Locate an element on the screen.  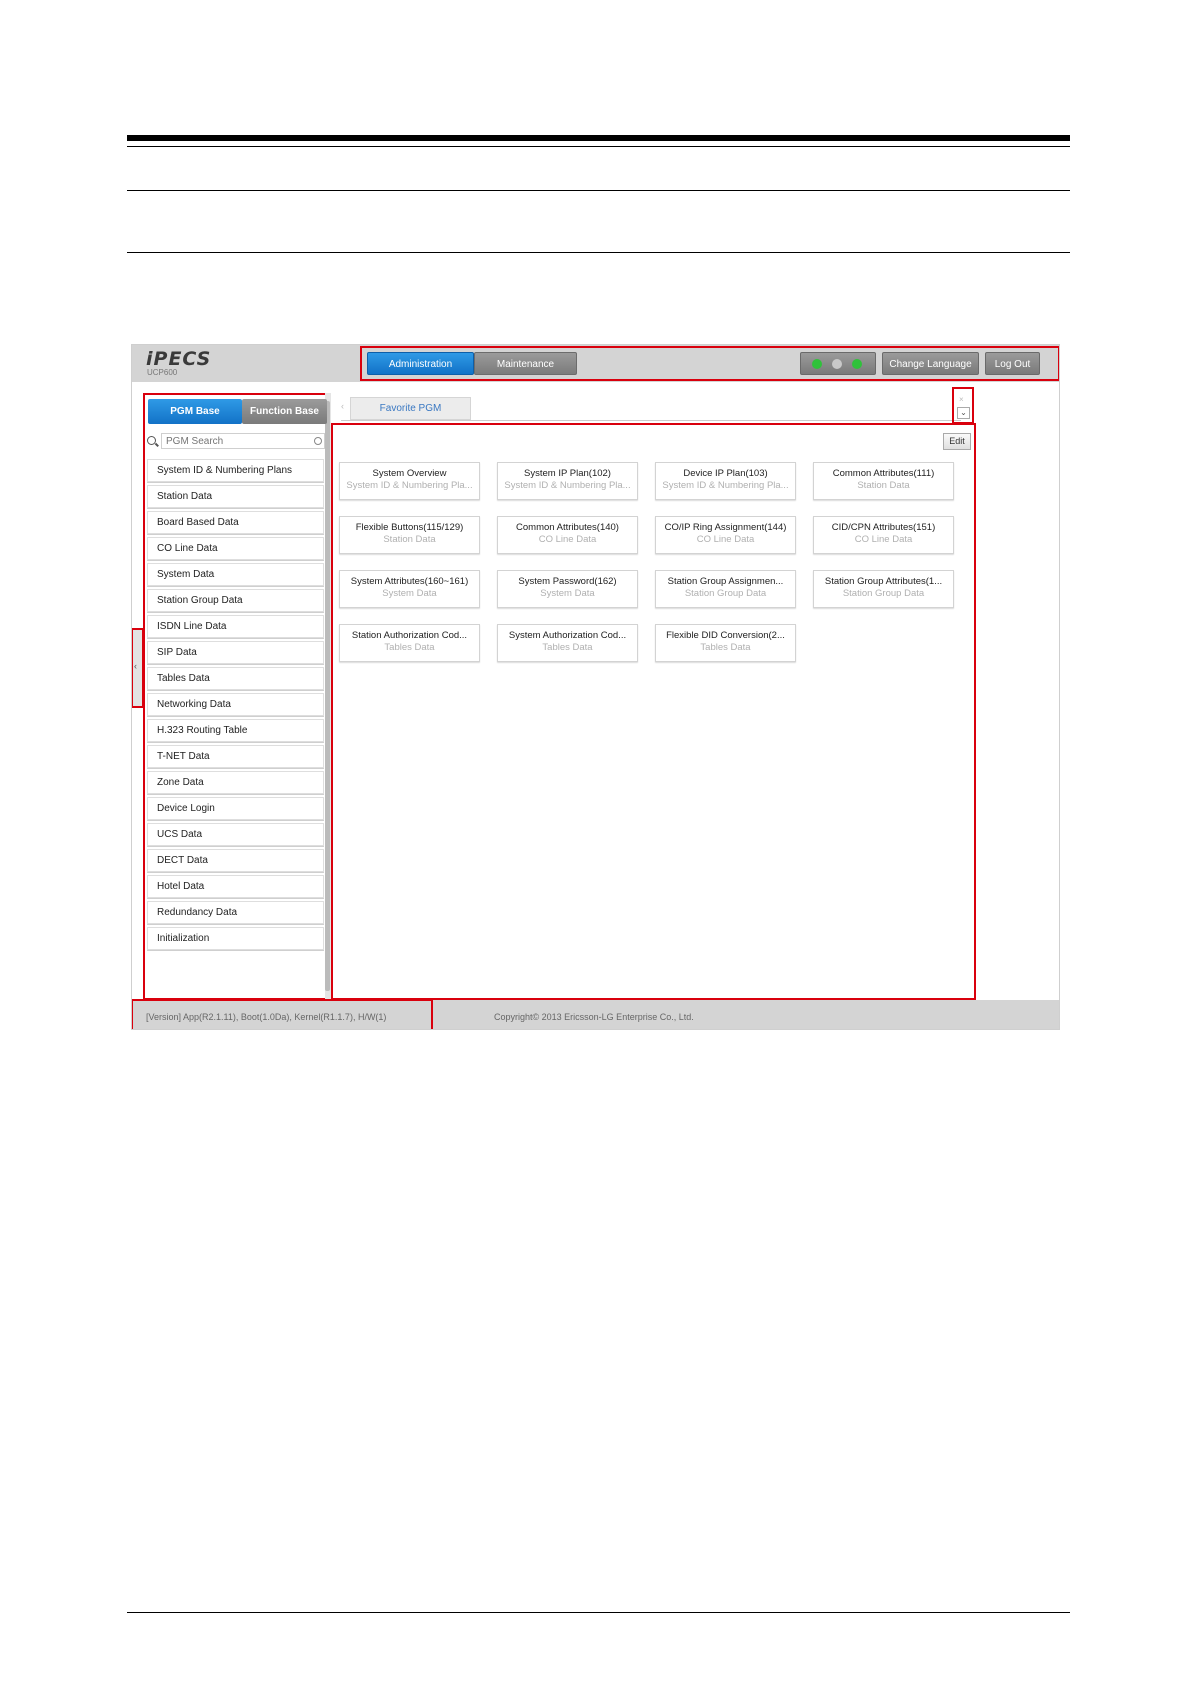
favorite-card: Flexible DID Conversion(2... Tables Data is located at coordinates (725, 643).